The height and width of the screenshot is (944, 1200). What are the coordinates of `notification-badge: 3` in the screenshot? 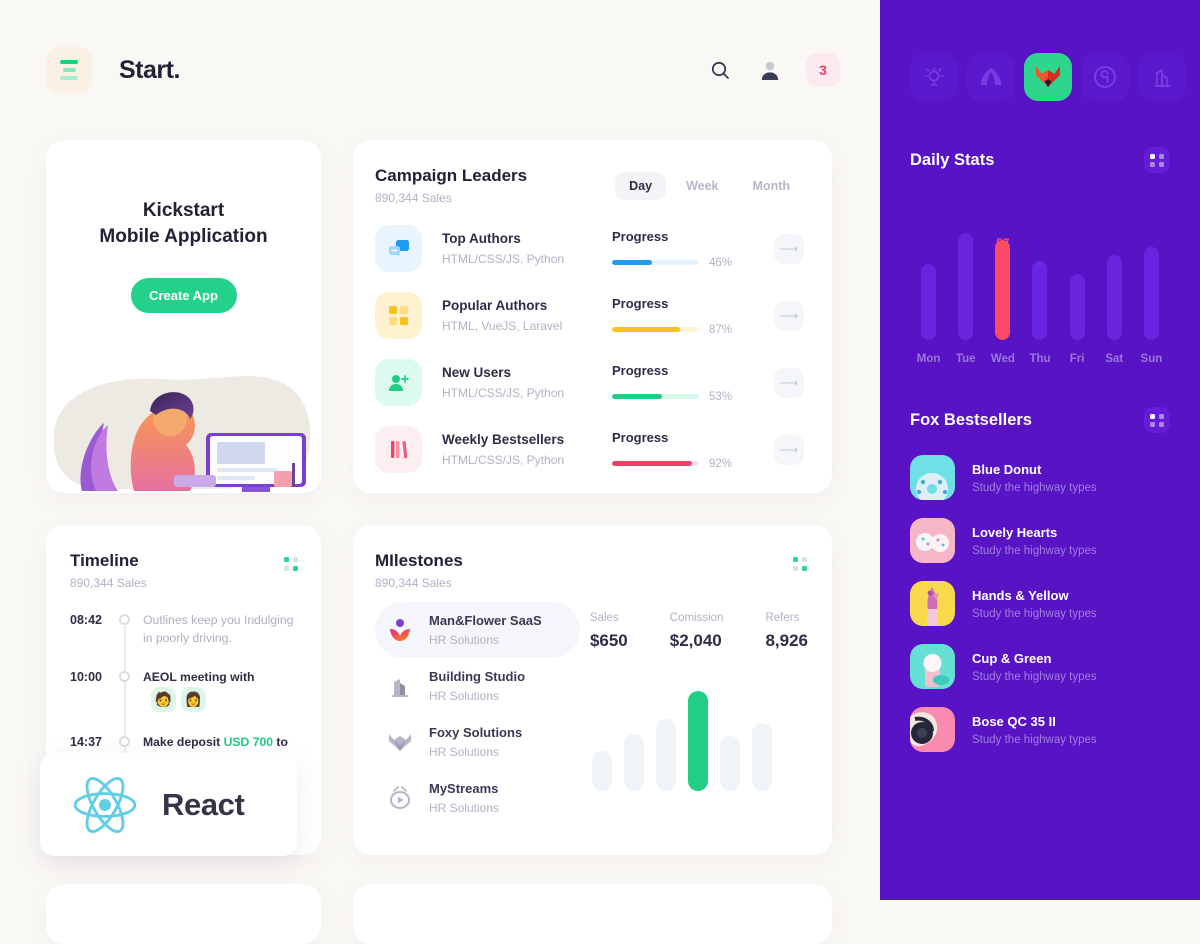 It's located at (823, 70).